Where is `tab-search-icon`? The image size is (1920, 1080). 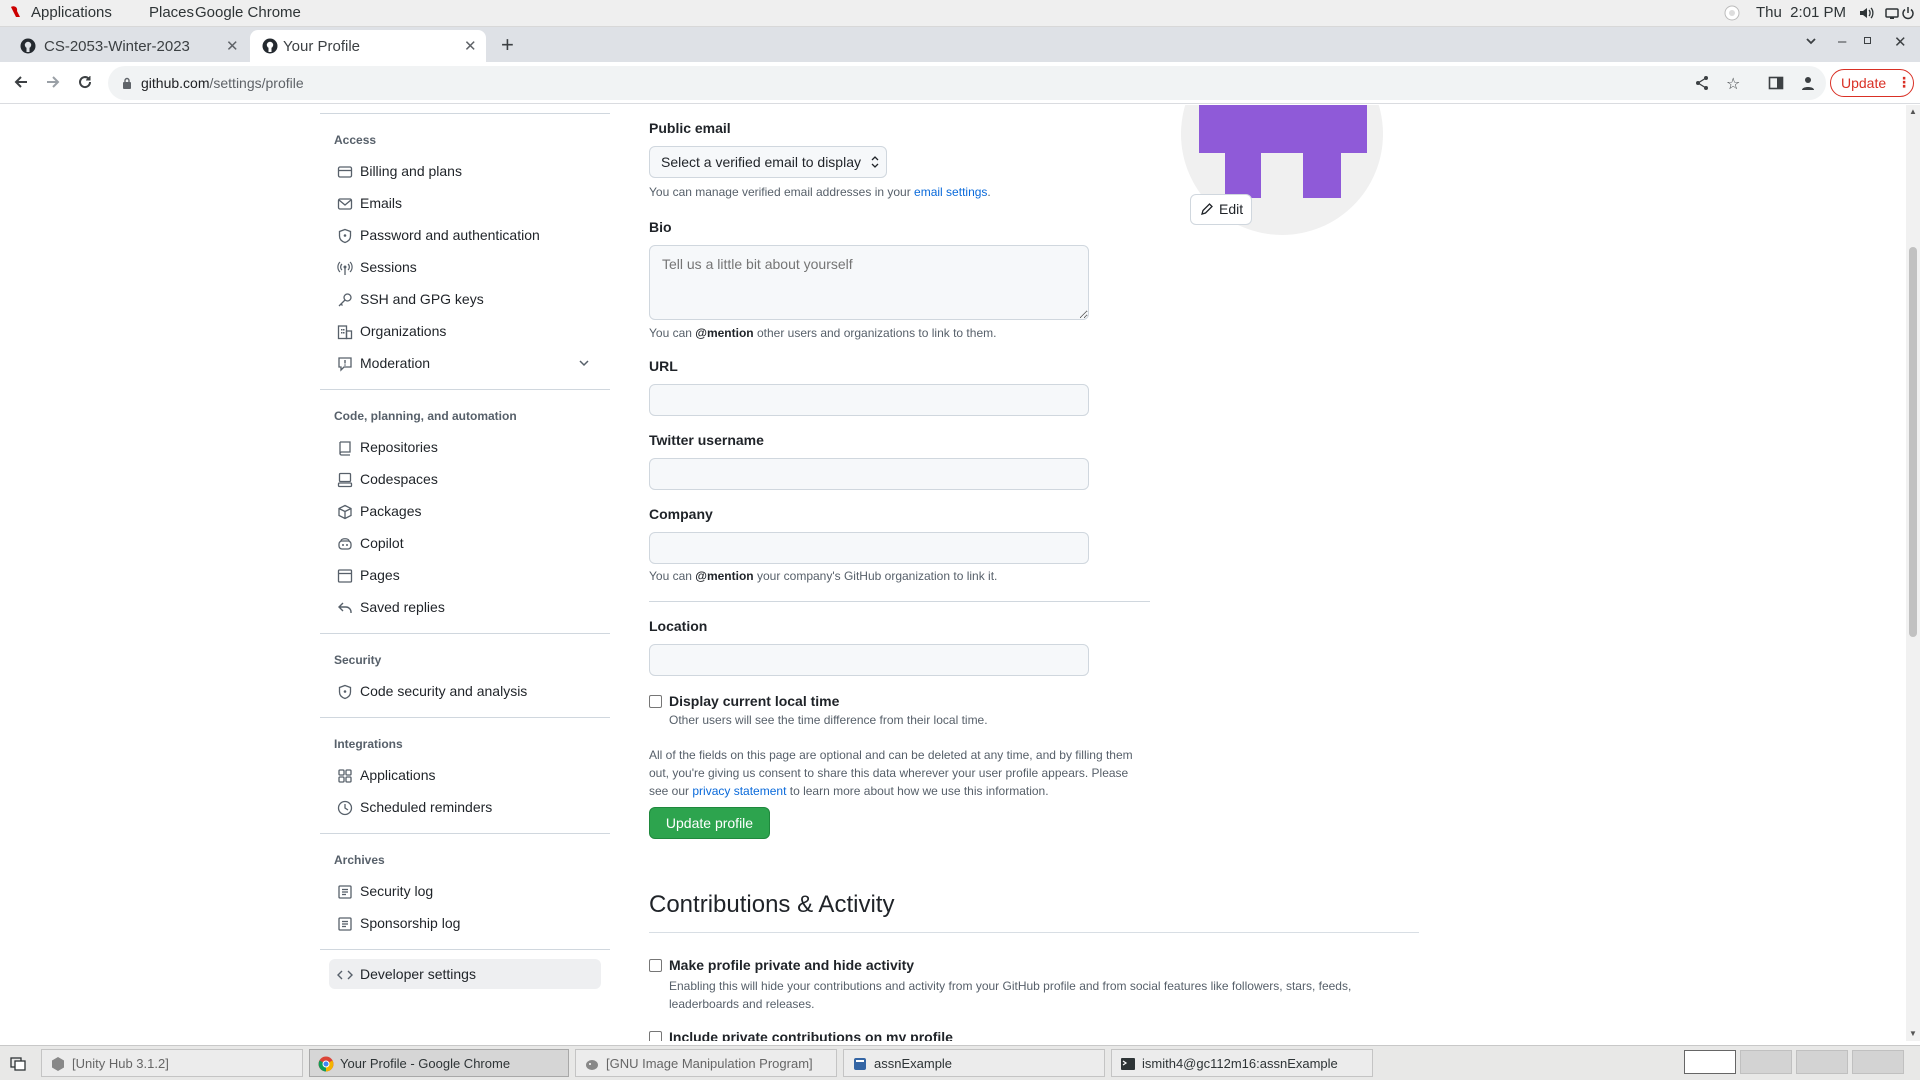
tab-search-icon is located at coordinates (1811, 41).